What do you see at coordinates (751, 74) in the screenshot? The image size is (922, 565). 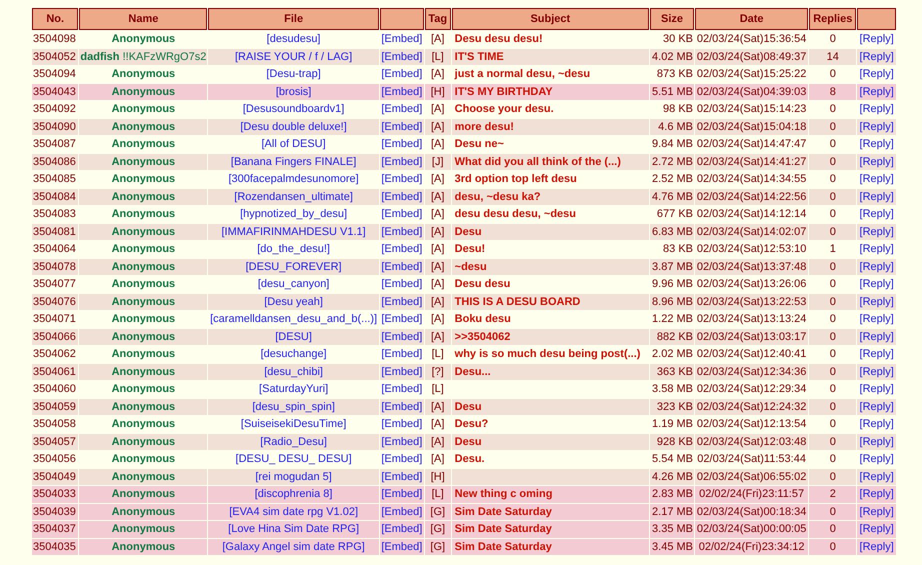 I see `post-date: 02/03/24(Sat)15:25:22` at bounding box center [751, 74].